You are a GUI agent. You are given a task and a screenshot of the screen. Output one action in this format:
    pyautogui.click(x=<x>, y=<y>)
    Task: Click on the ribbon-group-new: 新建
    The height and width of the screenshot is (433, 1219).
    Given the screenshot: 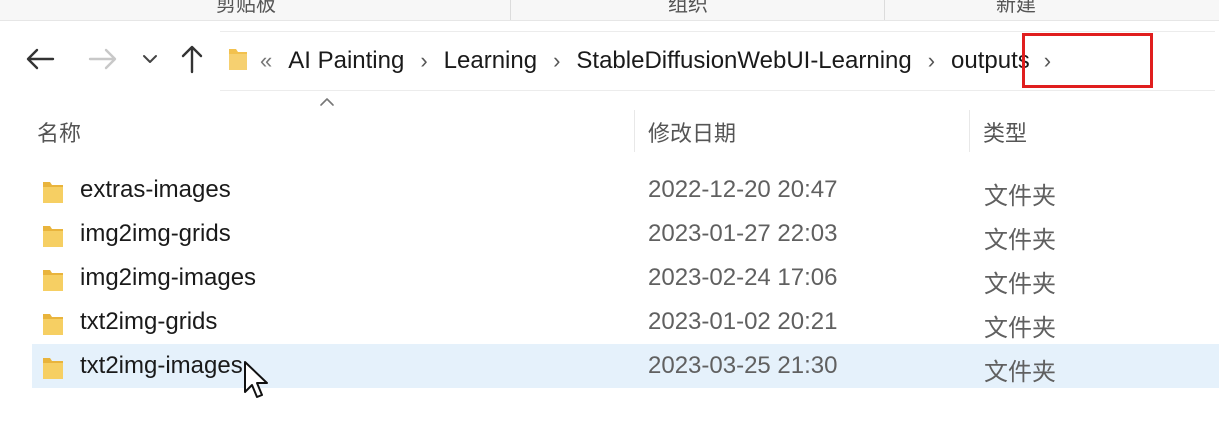 What is the action you would take?
    pyautogui.click(x=1016, y=8)
    